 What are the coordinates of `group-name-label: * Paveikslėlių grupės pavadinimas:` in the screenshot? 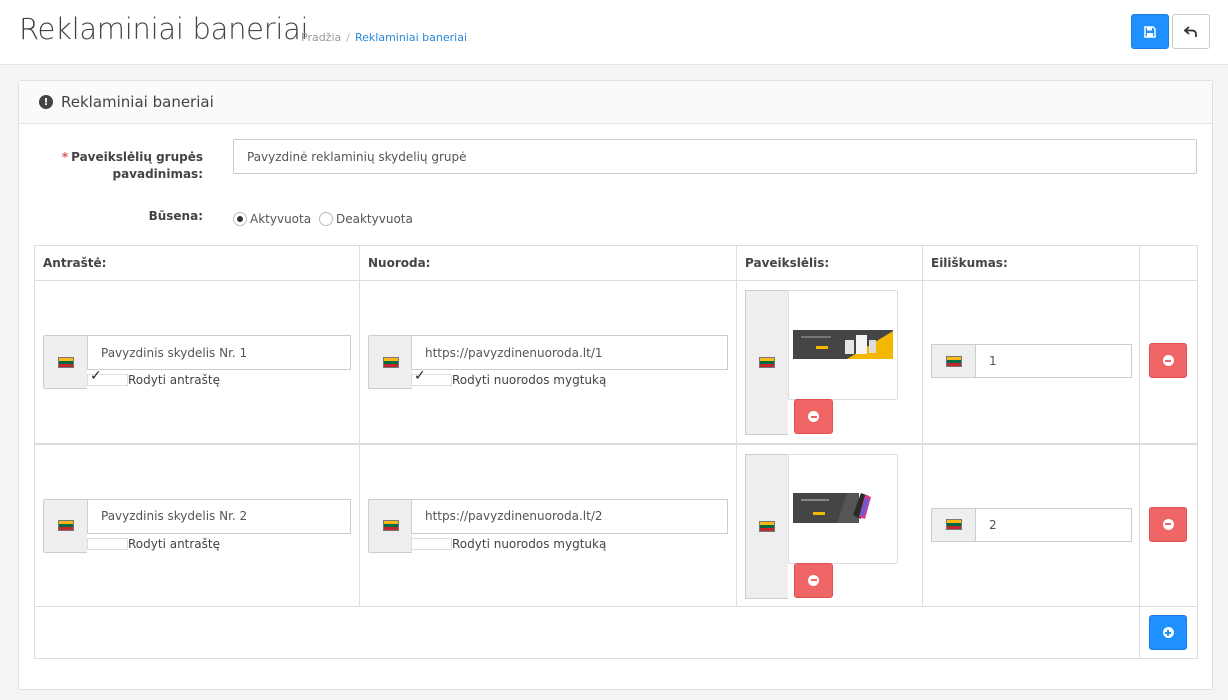 It's located at (131, 166).